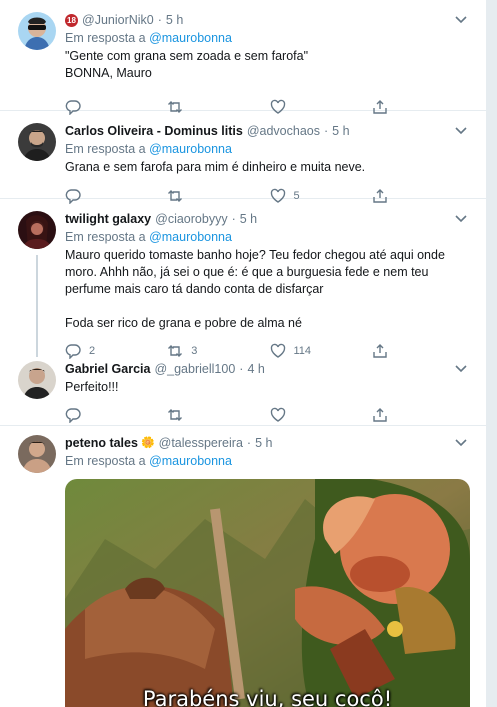  What do you see at coordinates (73, 415) in the screenshot?
I see `reply-icon` at bounding box center [73, 415].